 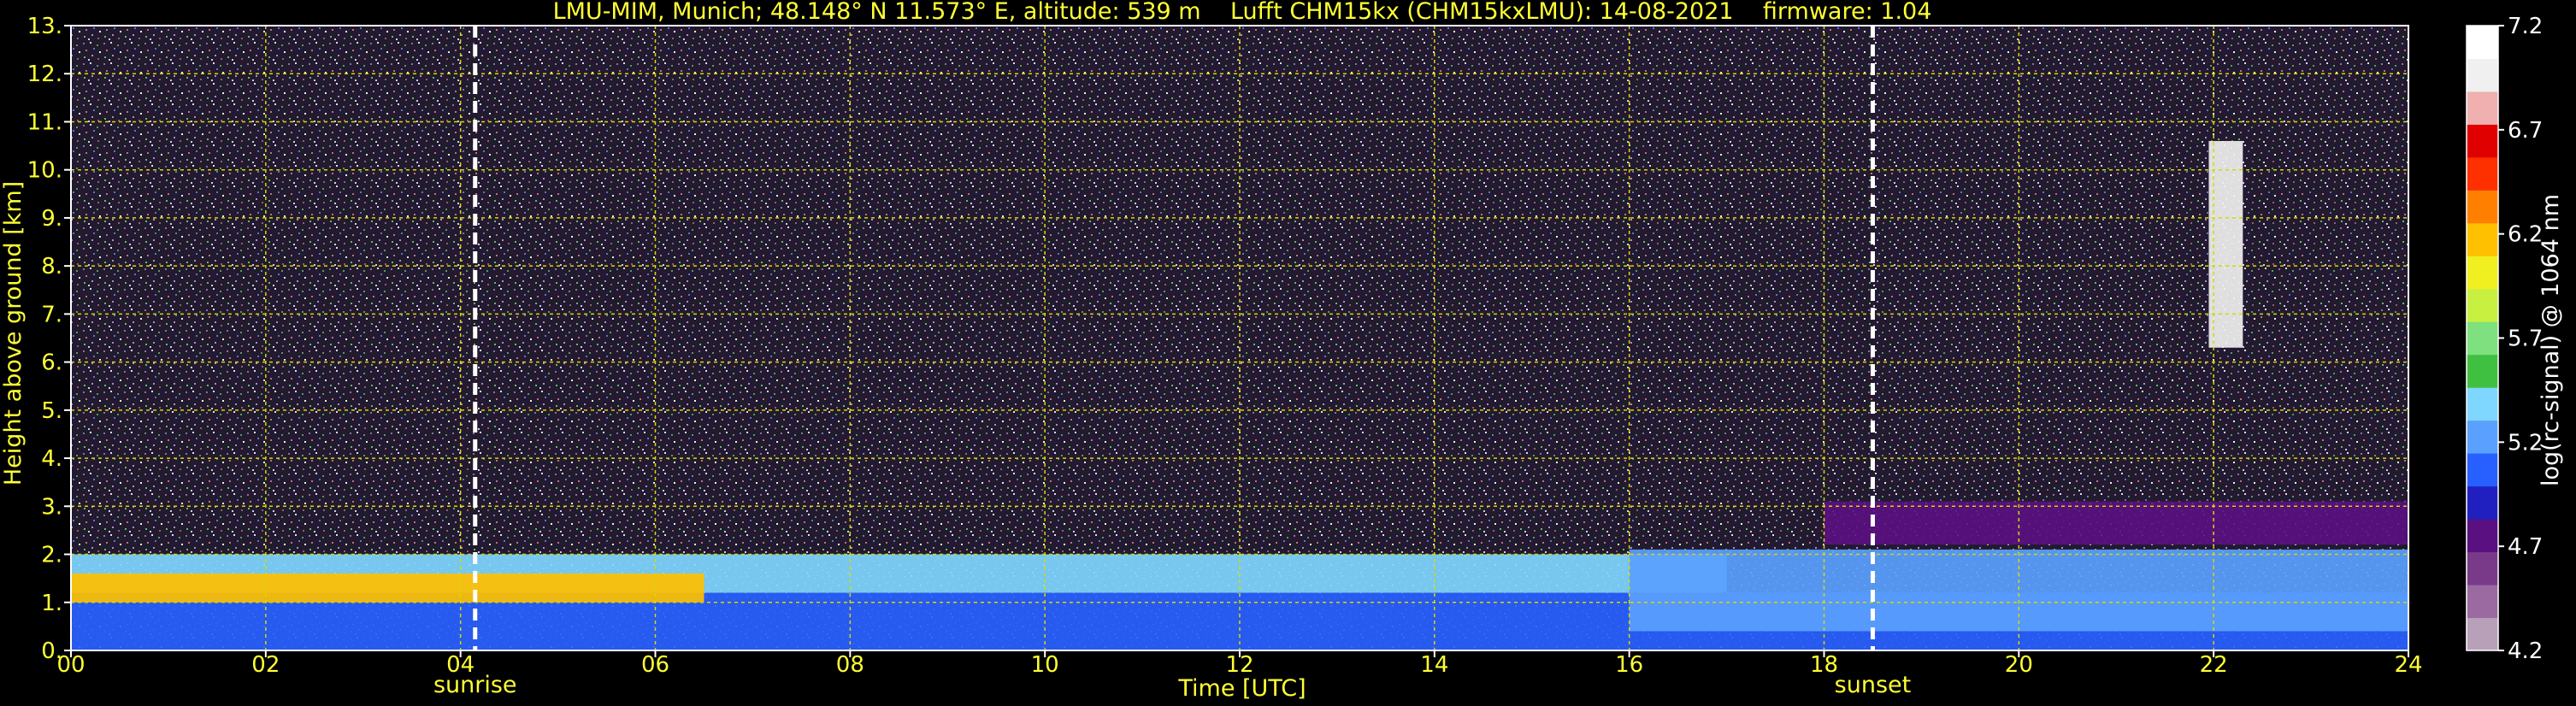 What do you see at coordinates (2525, 131) in the screenshot?
I see `colorbar-tick-label: 6.7` at bounding box center [2525, 131].